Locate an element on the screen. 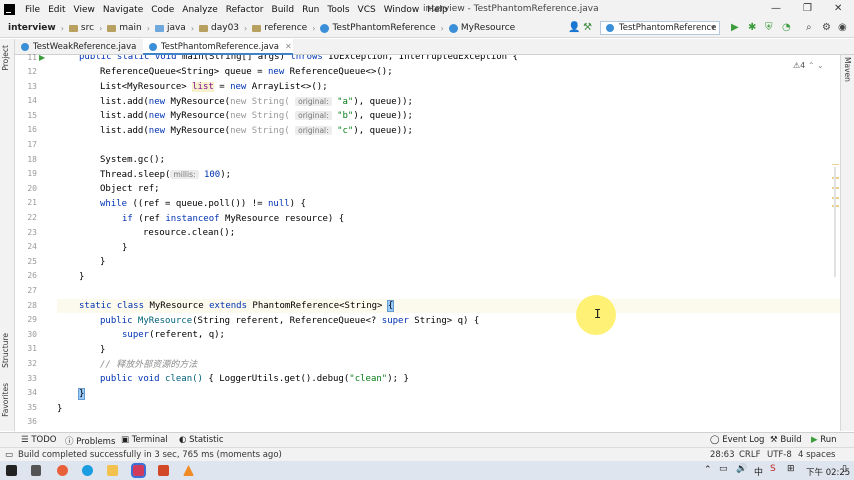 This screenshot has height=480, width=854. code-line-30: super(referent, q); is located at coordinates (173, 335).